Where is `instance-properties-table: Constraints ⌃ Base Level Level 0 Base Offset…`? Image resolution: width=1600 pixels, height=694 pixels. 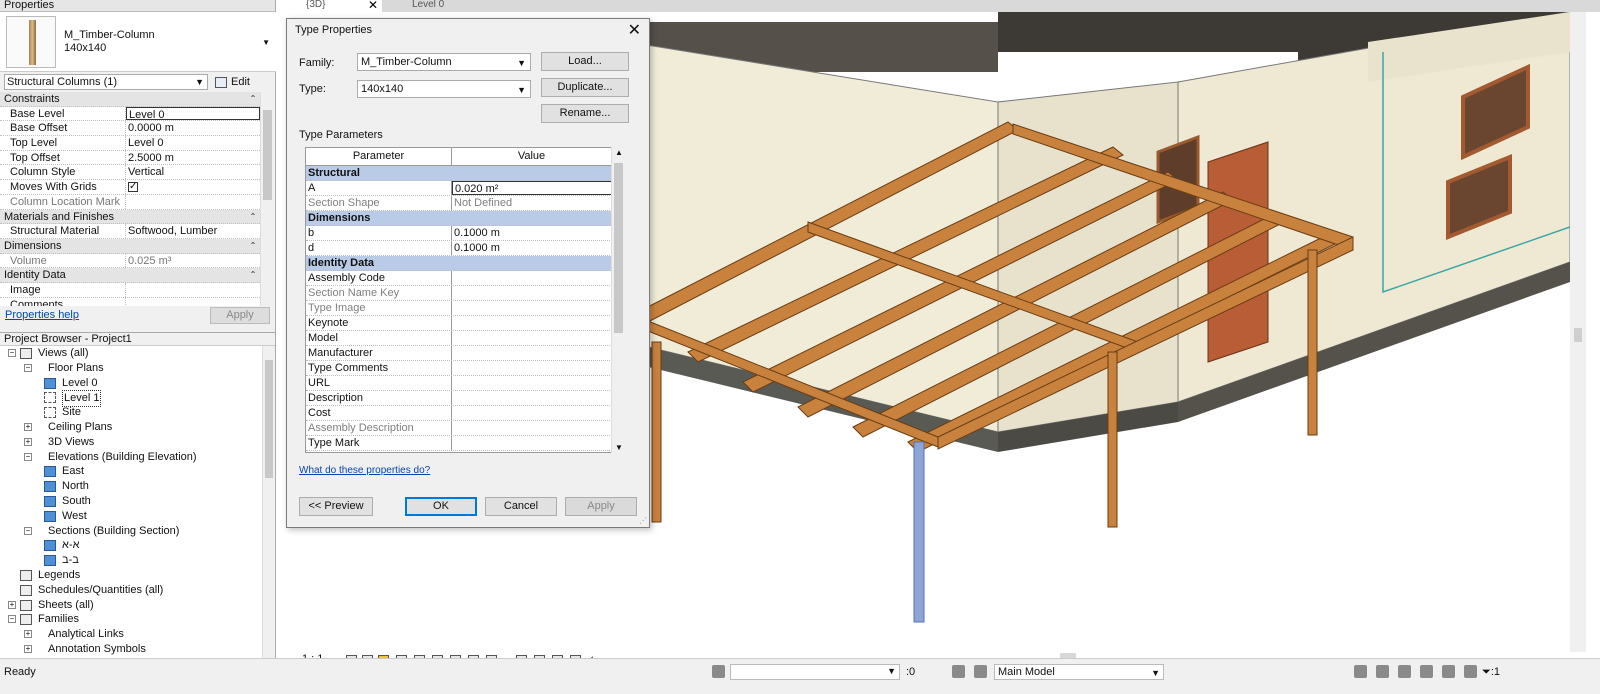 instance-properties-table: Constraints ⌃ Base Level Level 0 Base Offset… is located at coordinates (130, 199).